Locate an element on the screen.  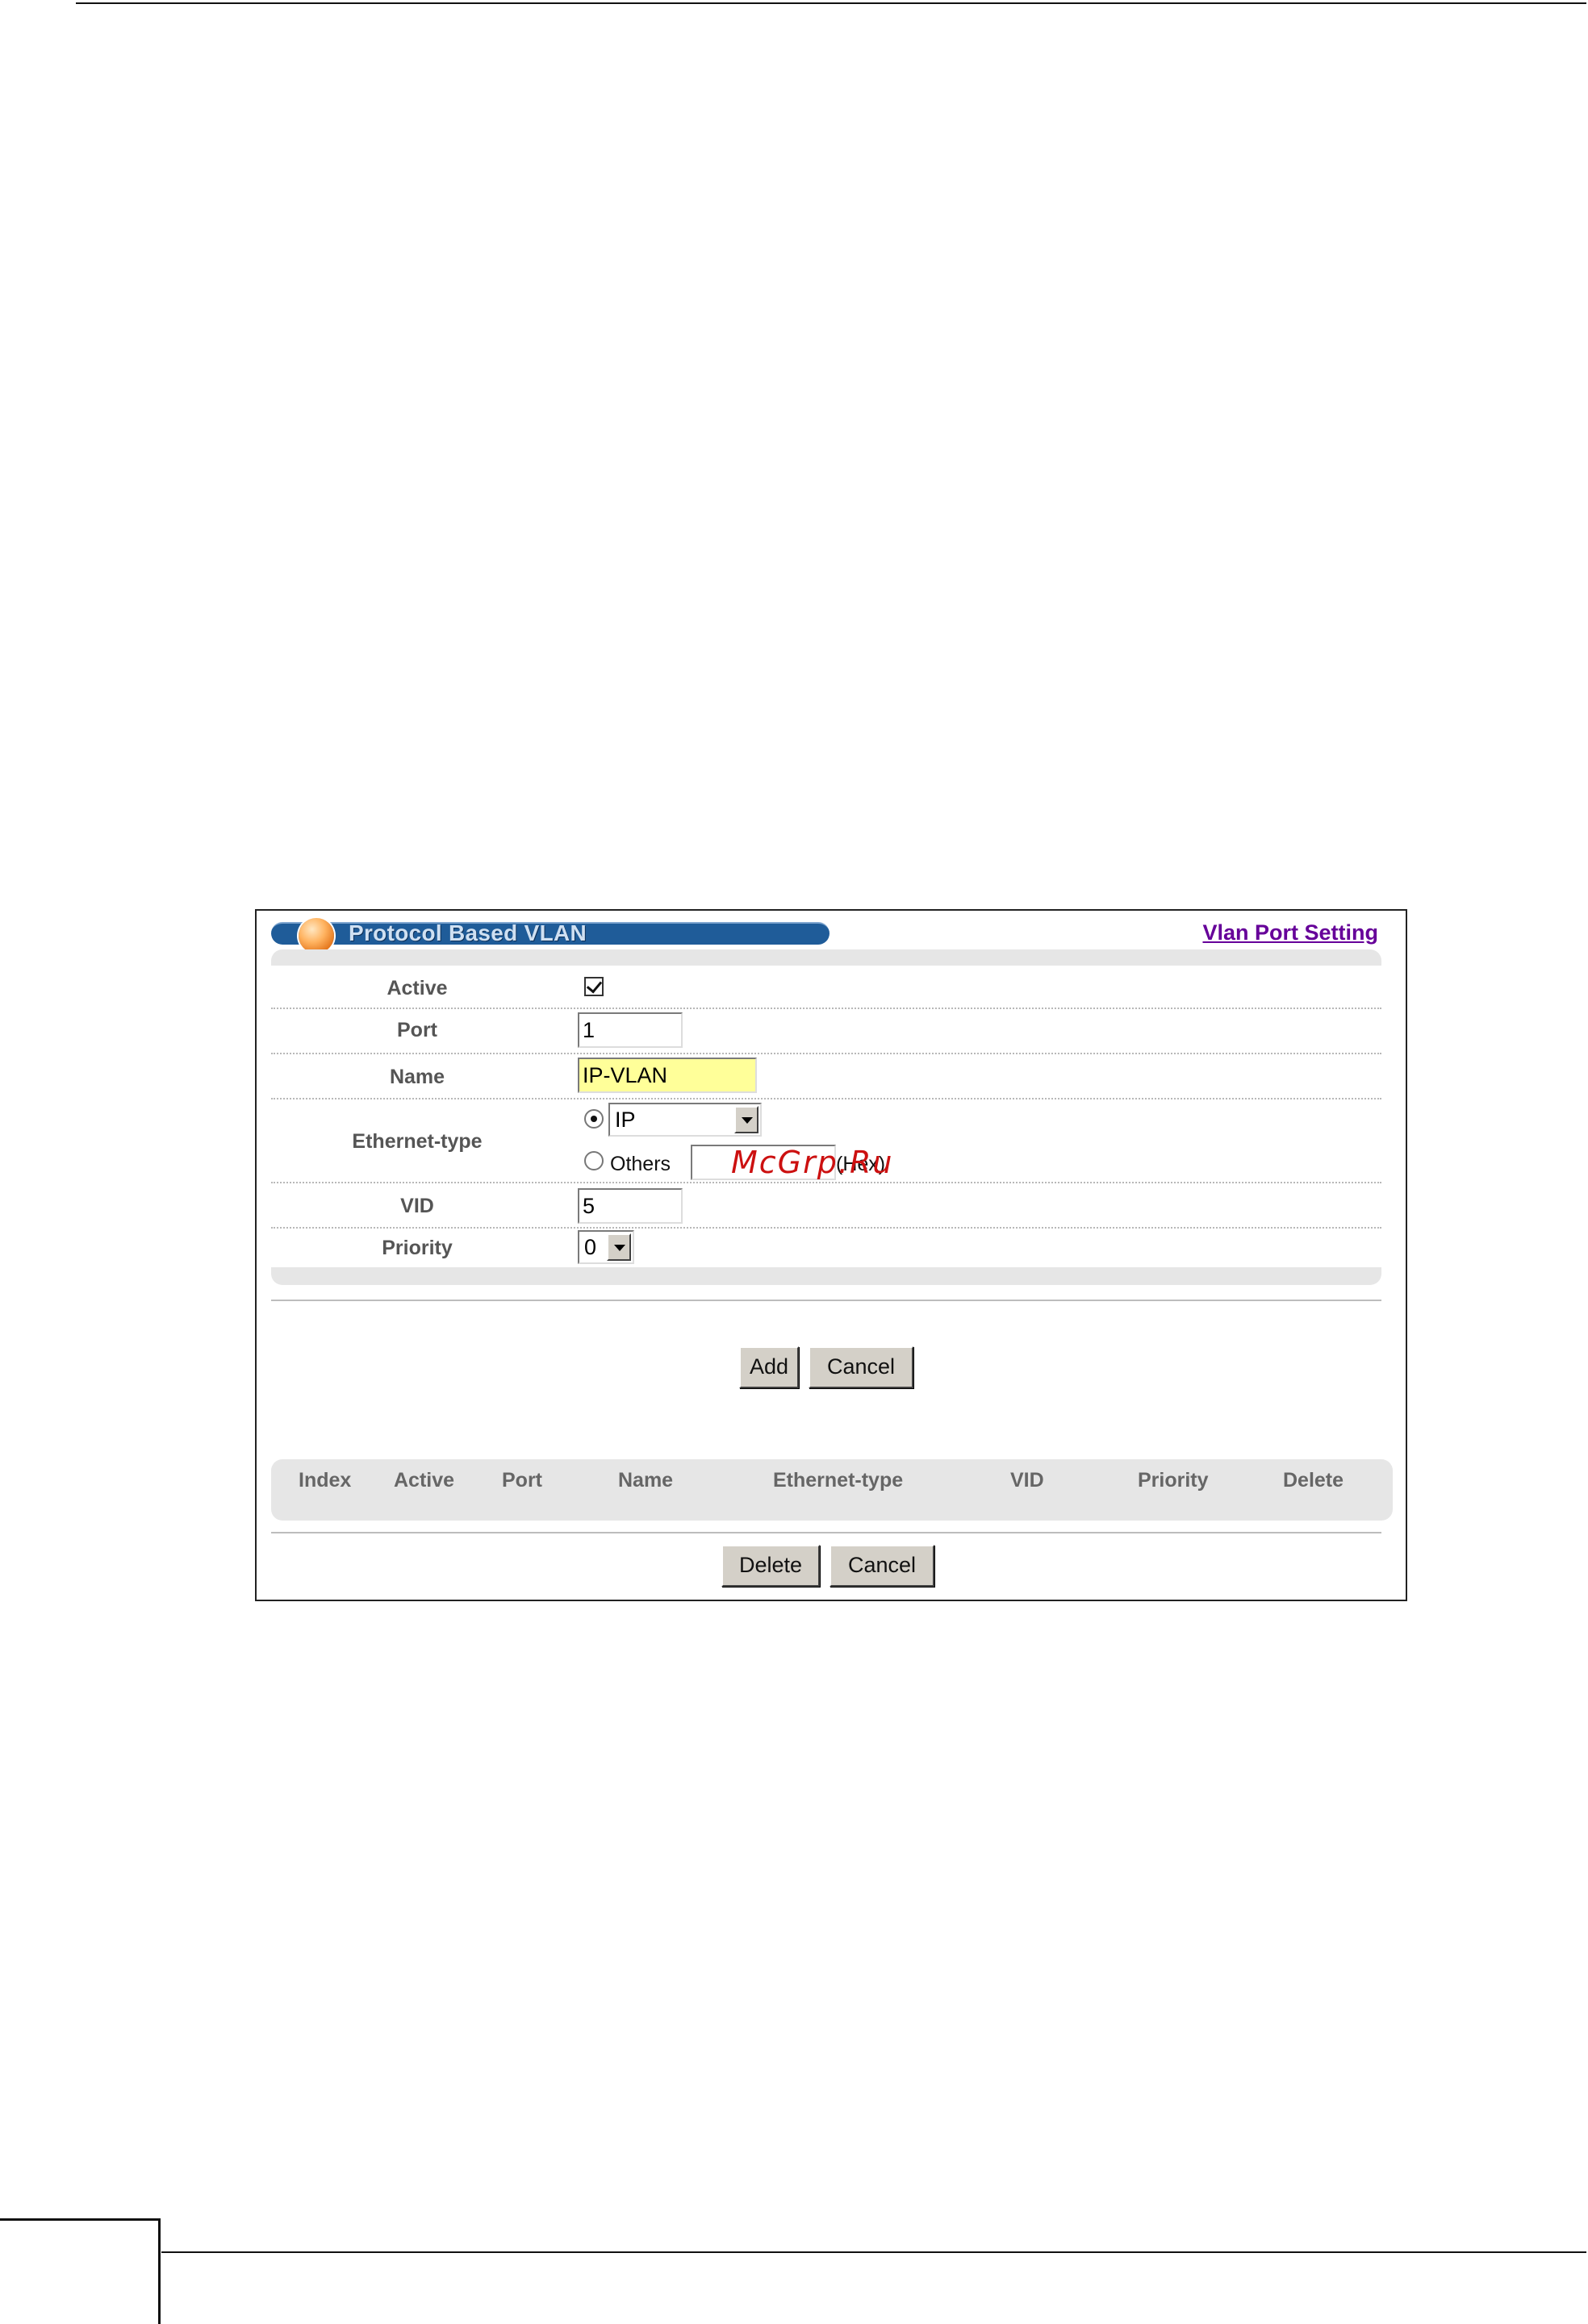
name-input: IP-VLAN is located at coordinates (667, 1075).